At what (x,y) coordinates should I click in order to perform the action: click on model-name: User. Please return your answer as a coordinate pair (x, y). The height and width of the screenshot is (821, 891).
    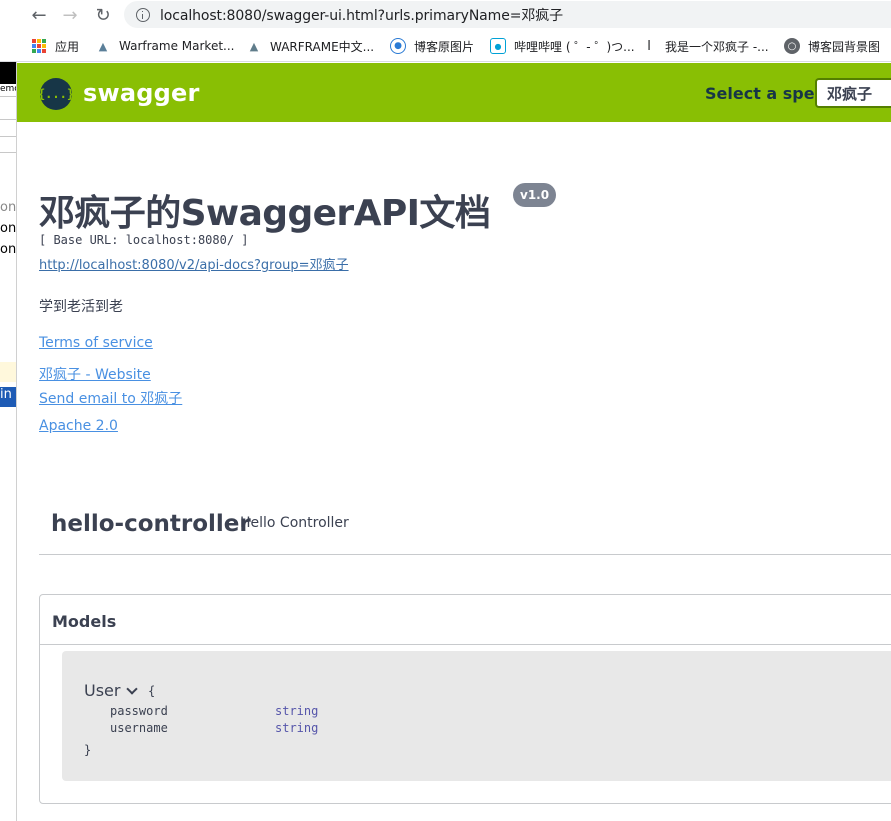
    Looking at the image, I should click on (102, 690).